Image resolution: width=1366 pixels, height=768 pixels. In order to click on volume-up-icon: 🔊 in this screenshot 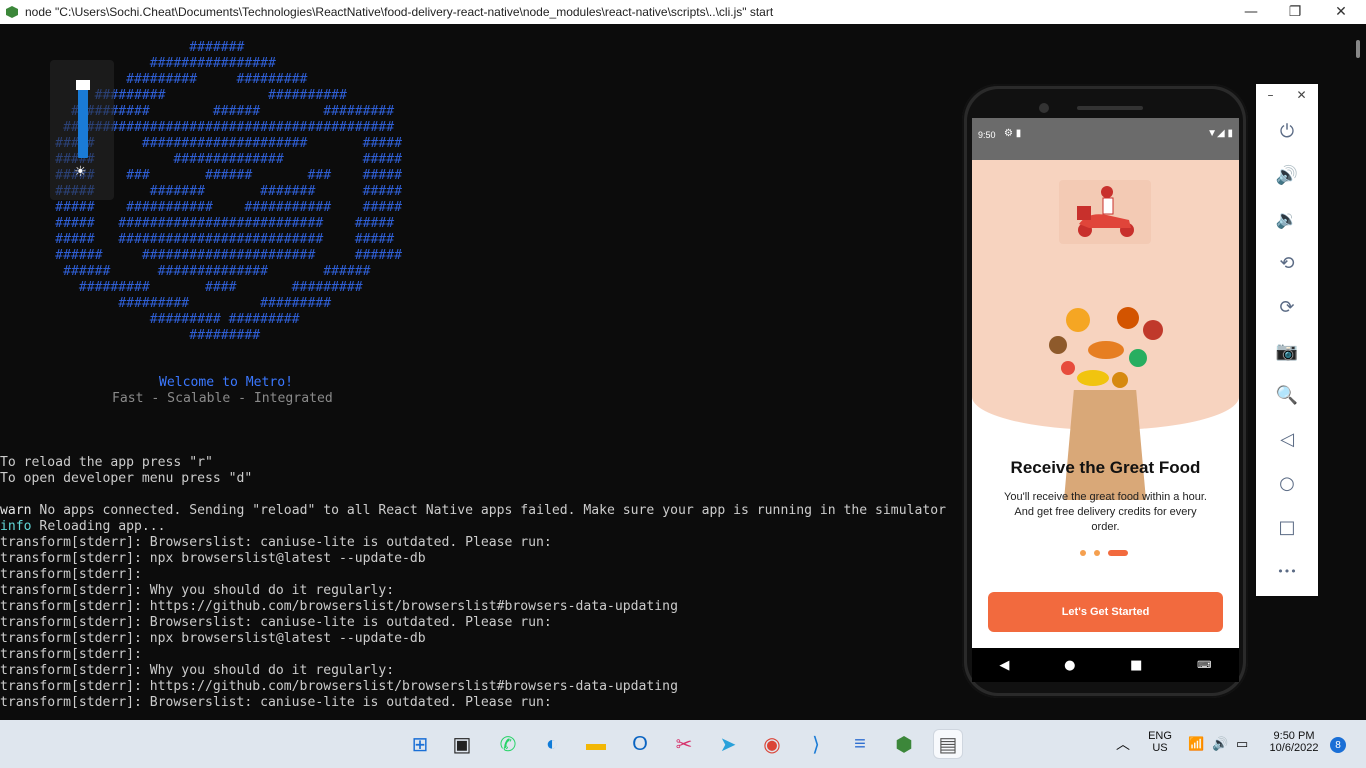, I will do `click(1287, 175)`.